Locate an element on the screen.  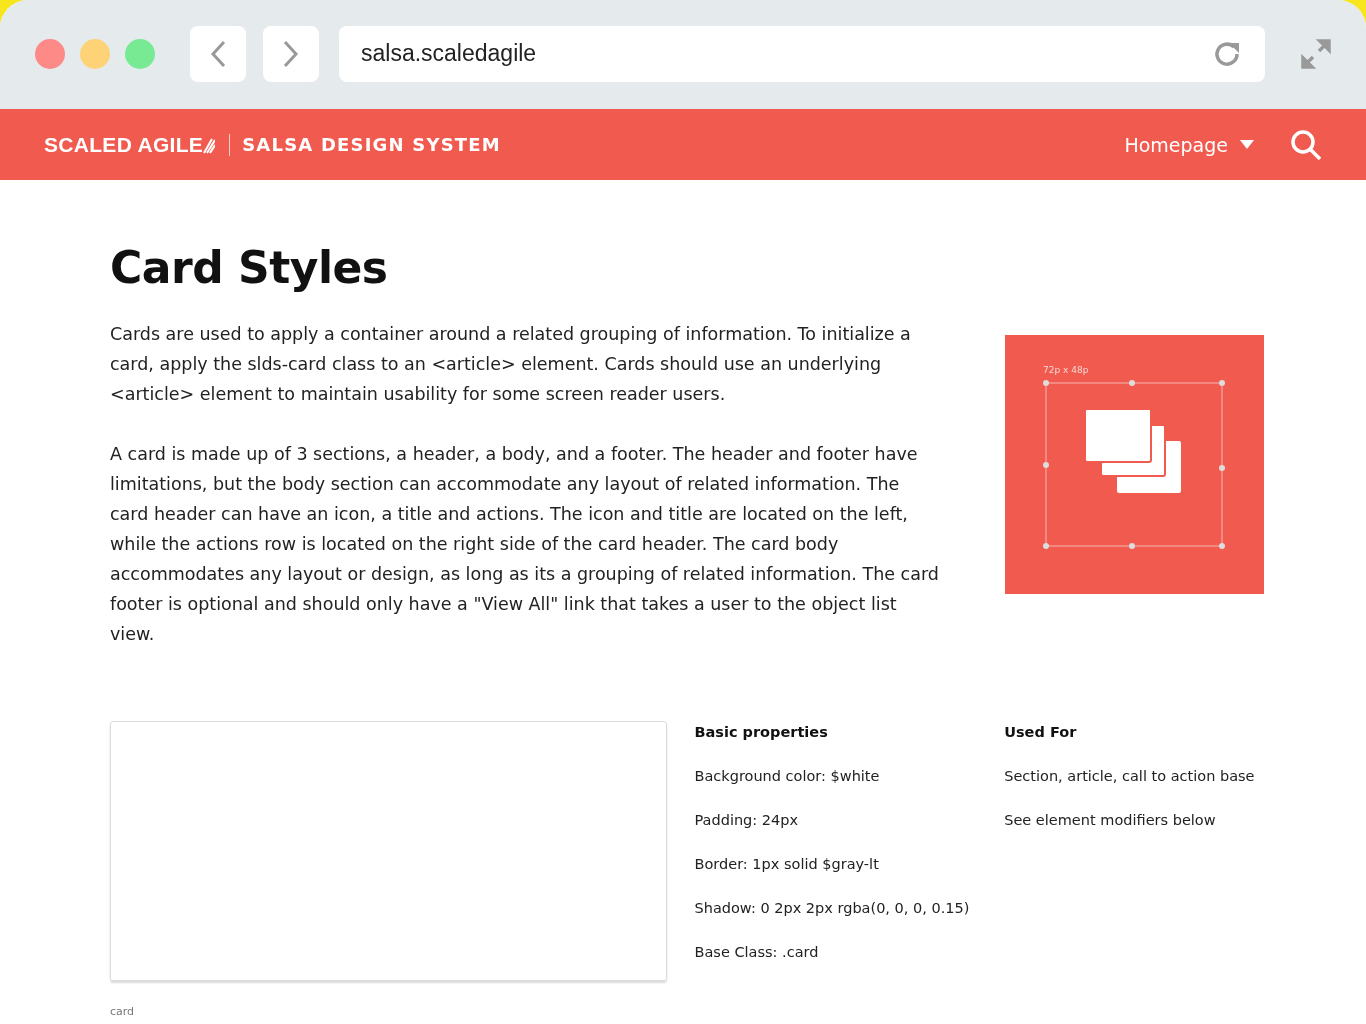
brand-logo: SCALED AGILE is located at coordinates (124, 144).